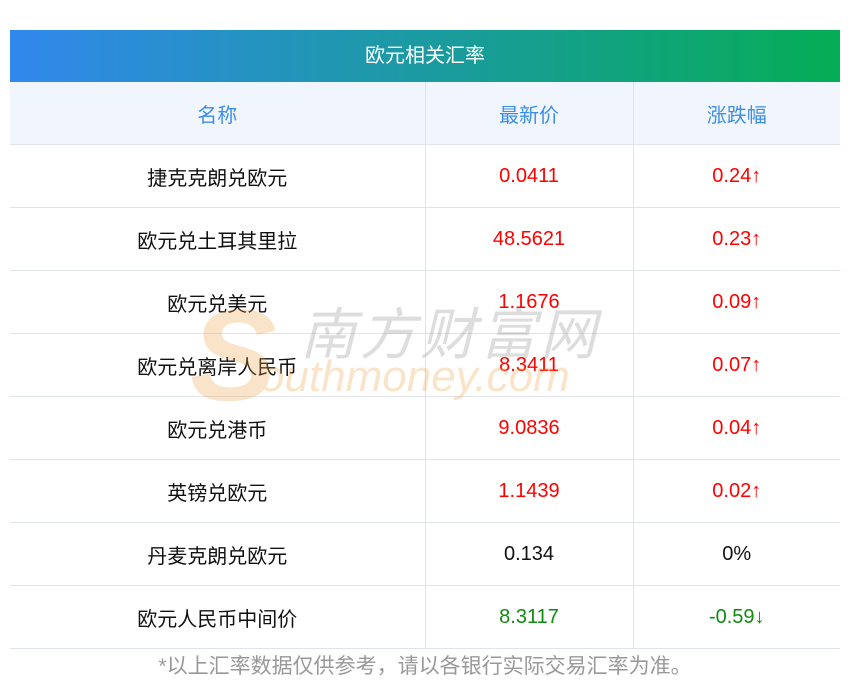  I want to click on table-title: 欧元相关汇率, so click(425, 56).